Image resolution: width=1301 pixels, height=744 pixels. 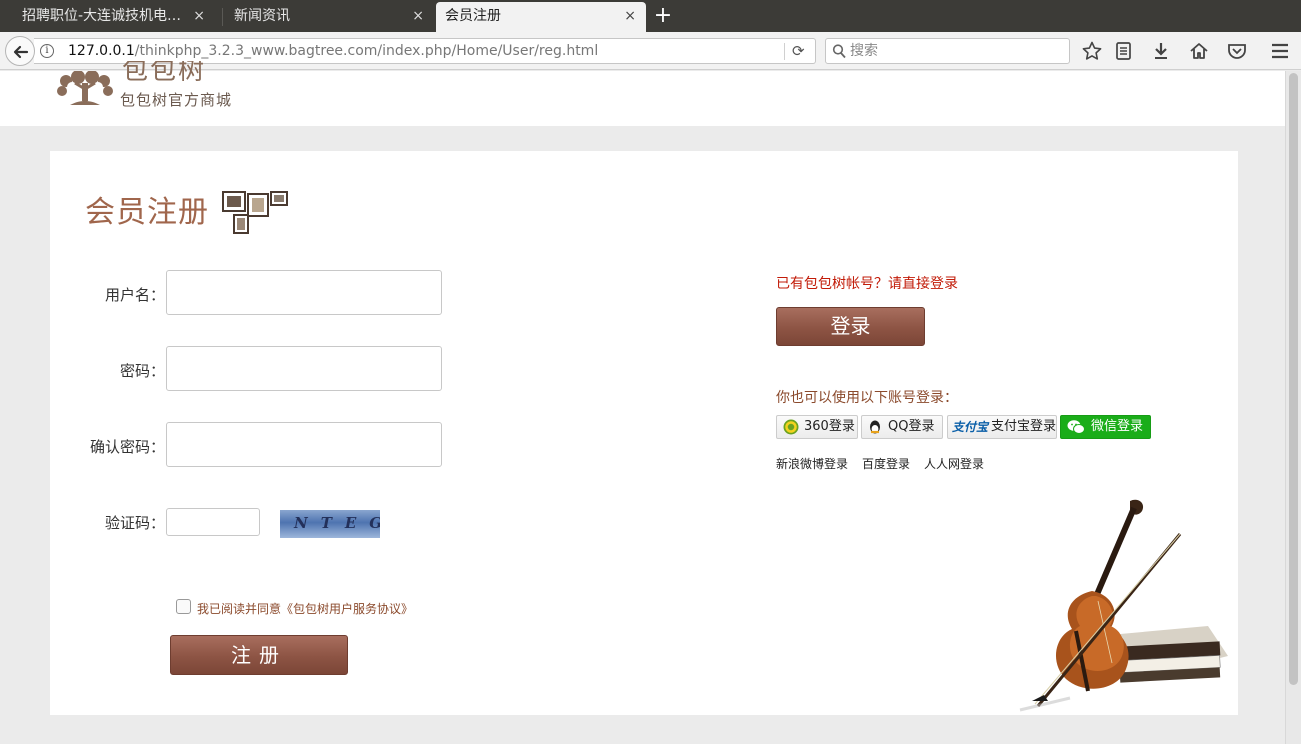 What do you see at coordinates (183, 606) in the screenshot?
I see `agreement-checkbox` at bounding box center [183, 606].